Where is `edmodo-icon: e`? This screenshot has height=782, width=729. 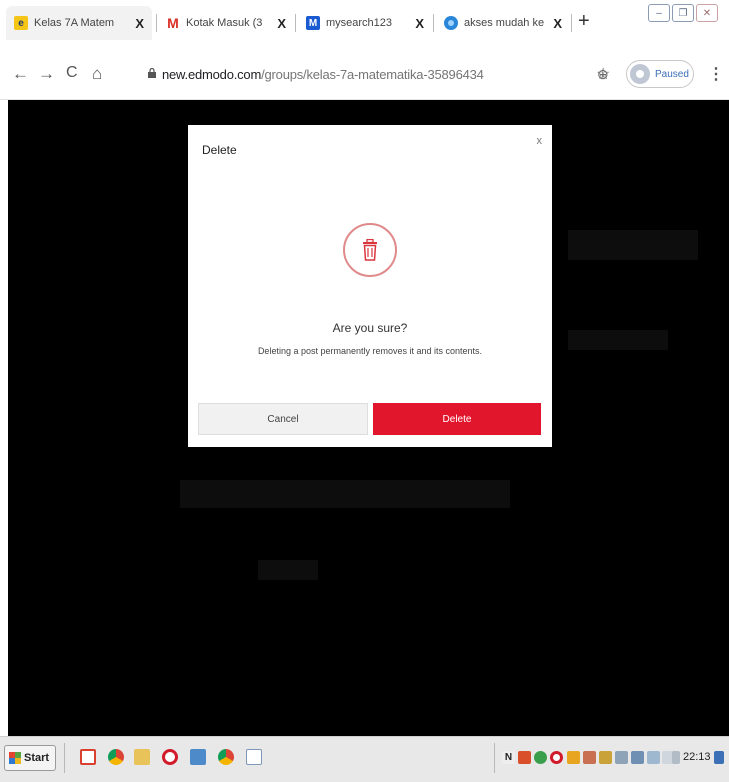 edmodo-icon: e is located at coordinates (21, 23).